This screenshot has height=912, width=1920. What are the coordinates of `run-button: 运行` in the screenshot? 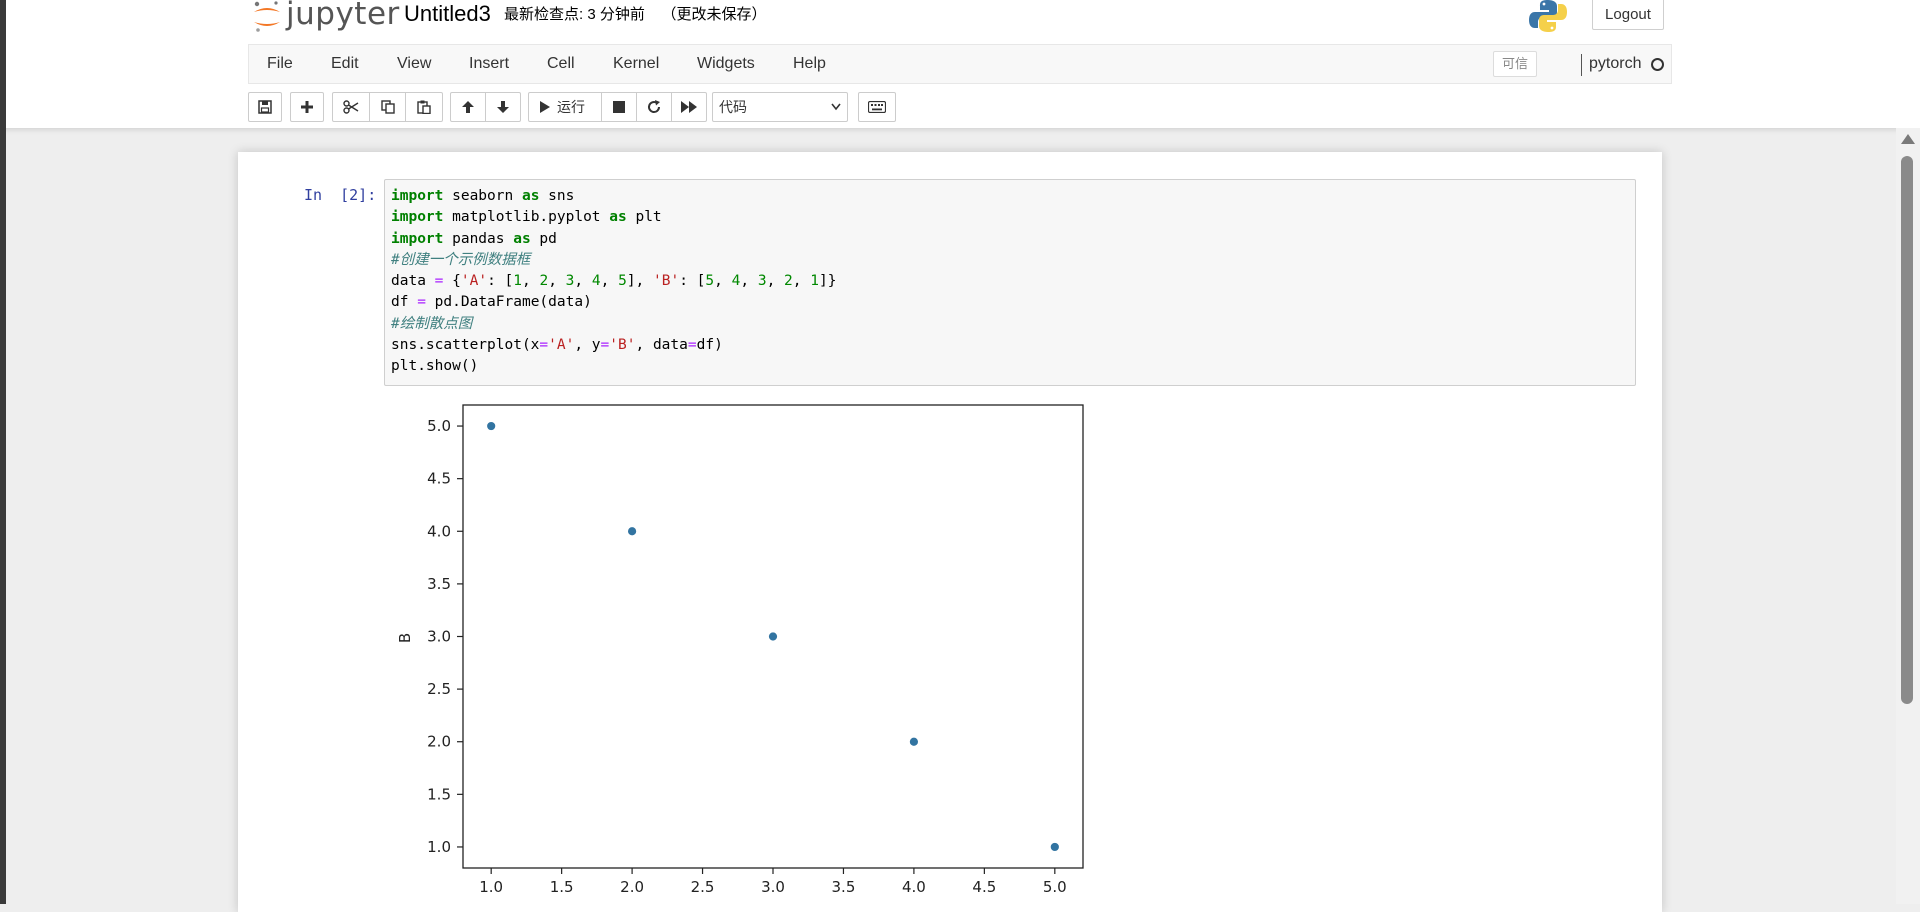 It's located at (565, 107).